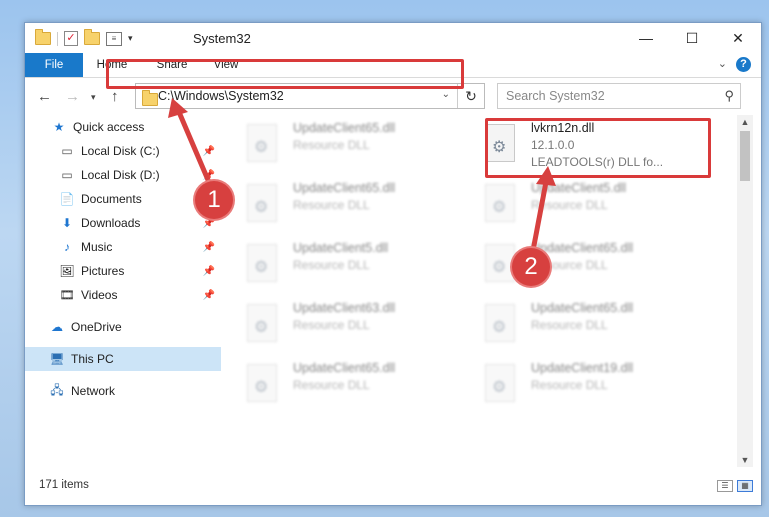 This screenshot has height=517, width=769. What do you see at coordinates (57, 38) in the screenshot?
I see `toolbar-divider` at bounding box center [57, 38].